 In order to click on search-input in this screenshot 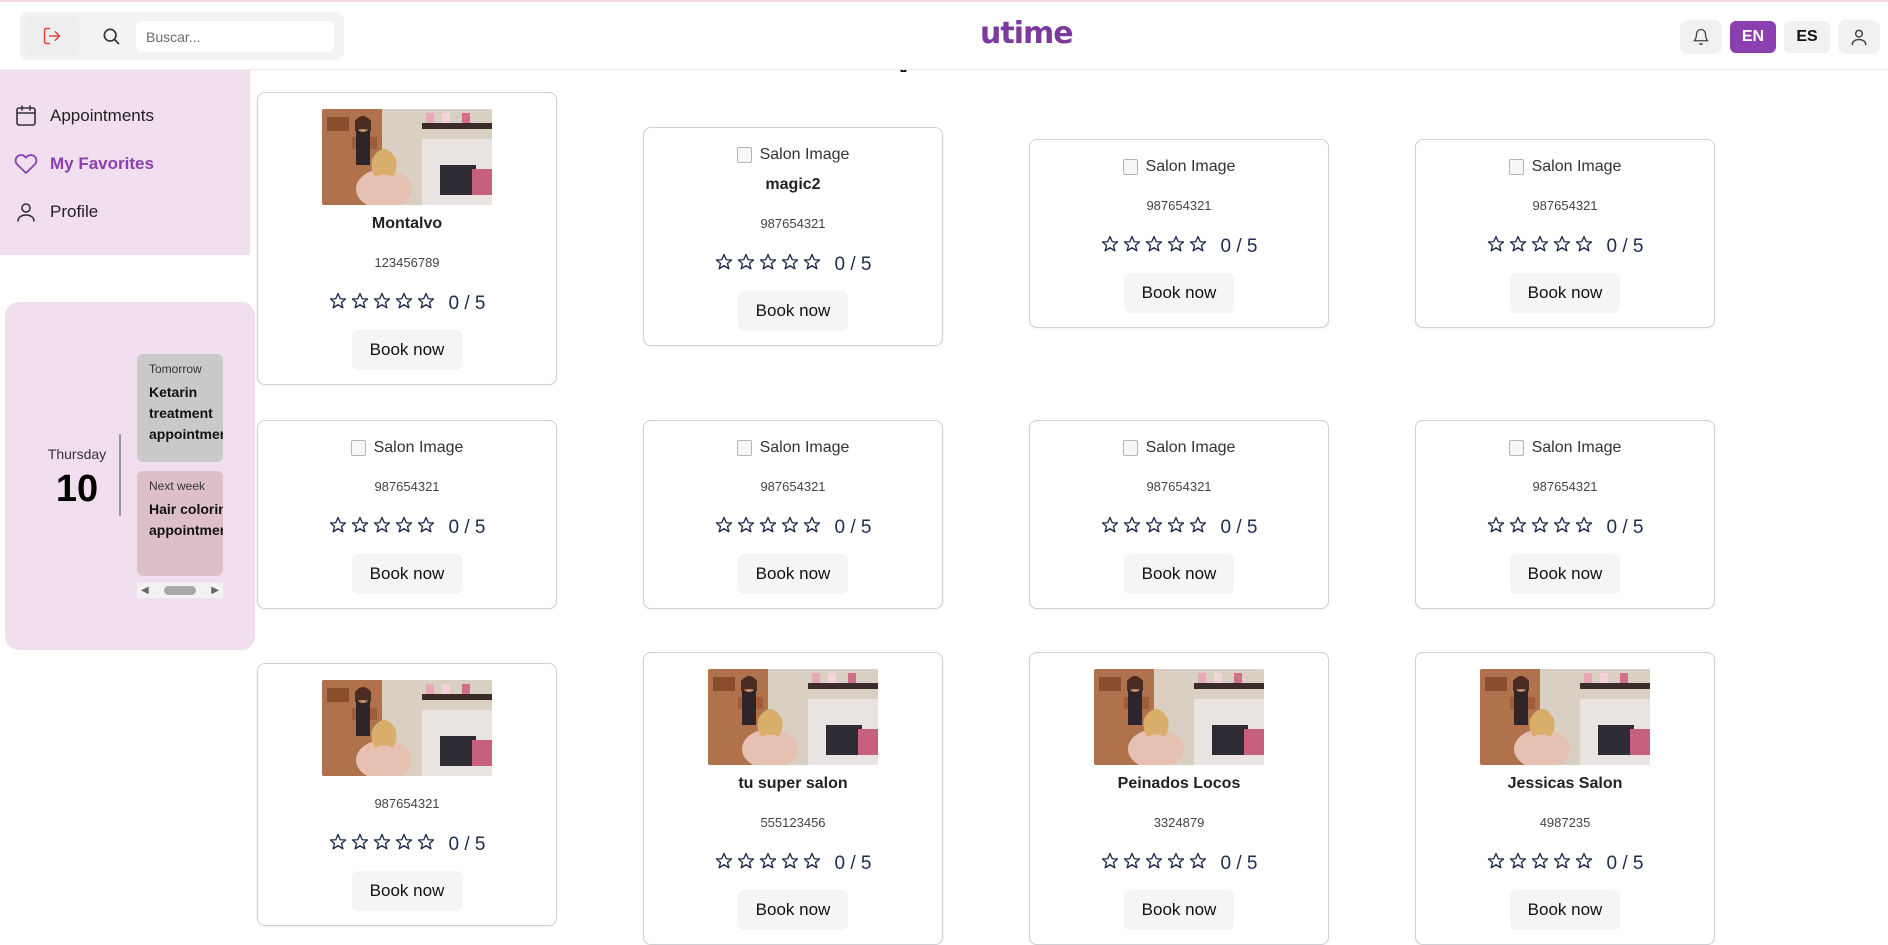, I will do `click(235, 36)`.